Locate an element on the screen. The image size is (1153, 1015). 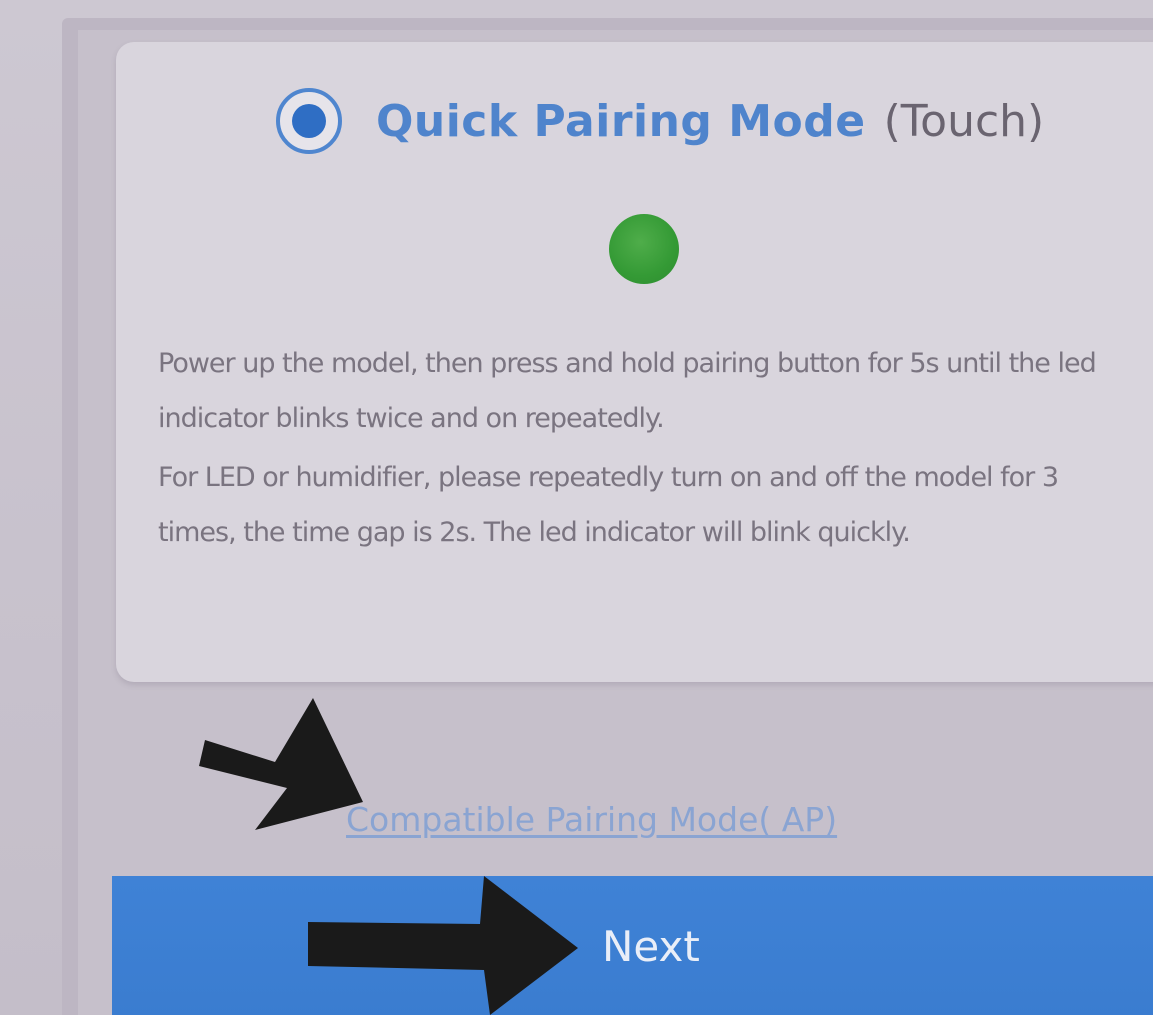
mode-subtitle: (Touch) is located at coordinates (964, 121).